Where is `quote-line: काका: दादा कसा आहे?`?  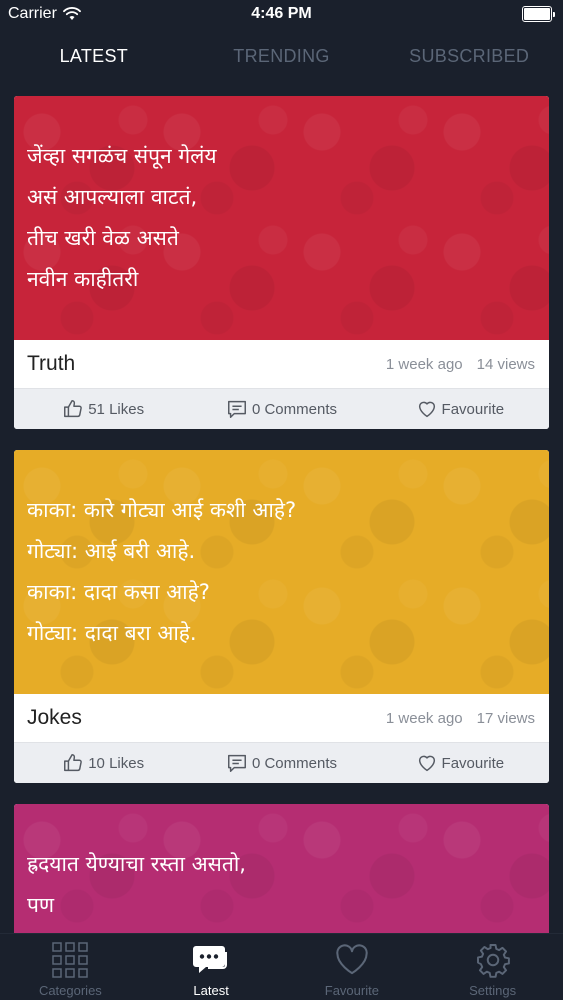
quote-line: काका: दादा कसा आहे? is located at coordinates (118, 592).